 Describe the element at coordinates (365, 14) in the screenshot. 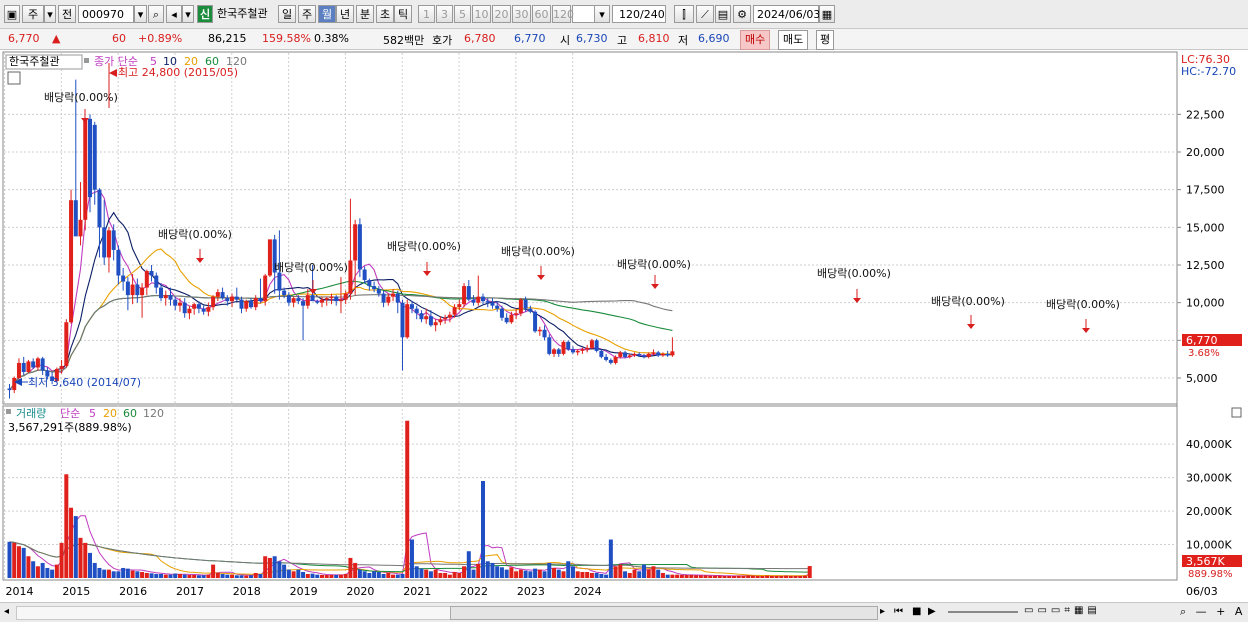

I see `period-tab-4: 분` at that location.